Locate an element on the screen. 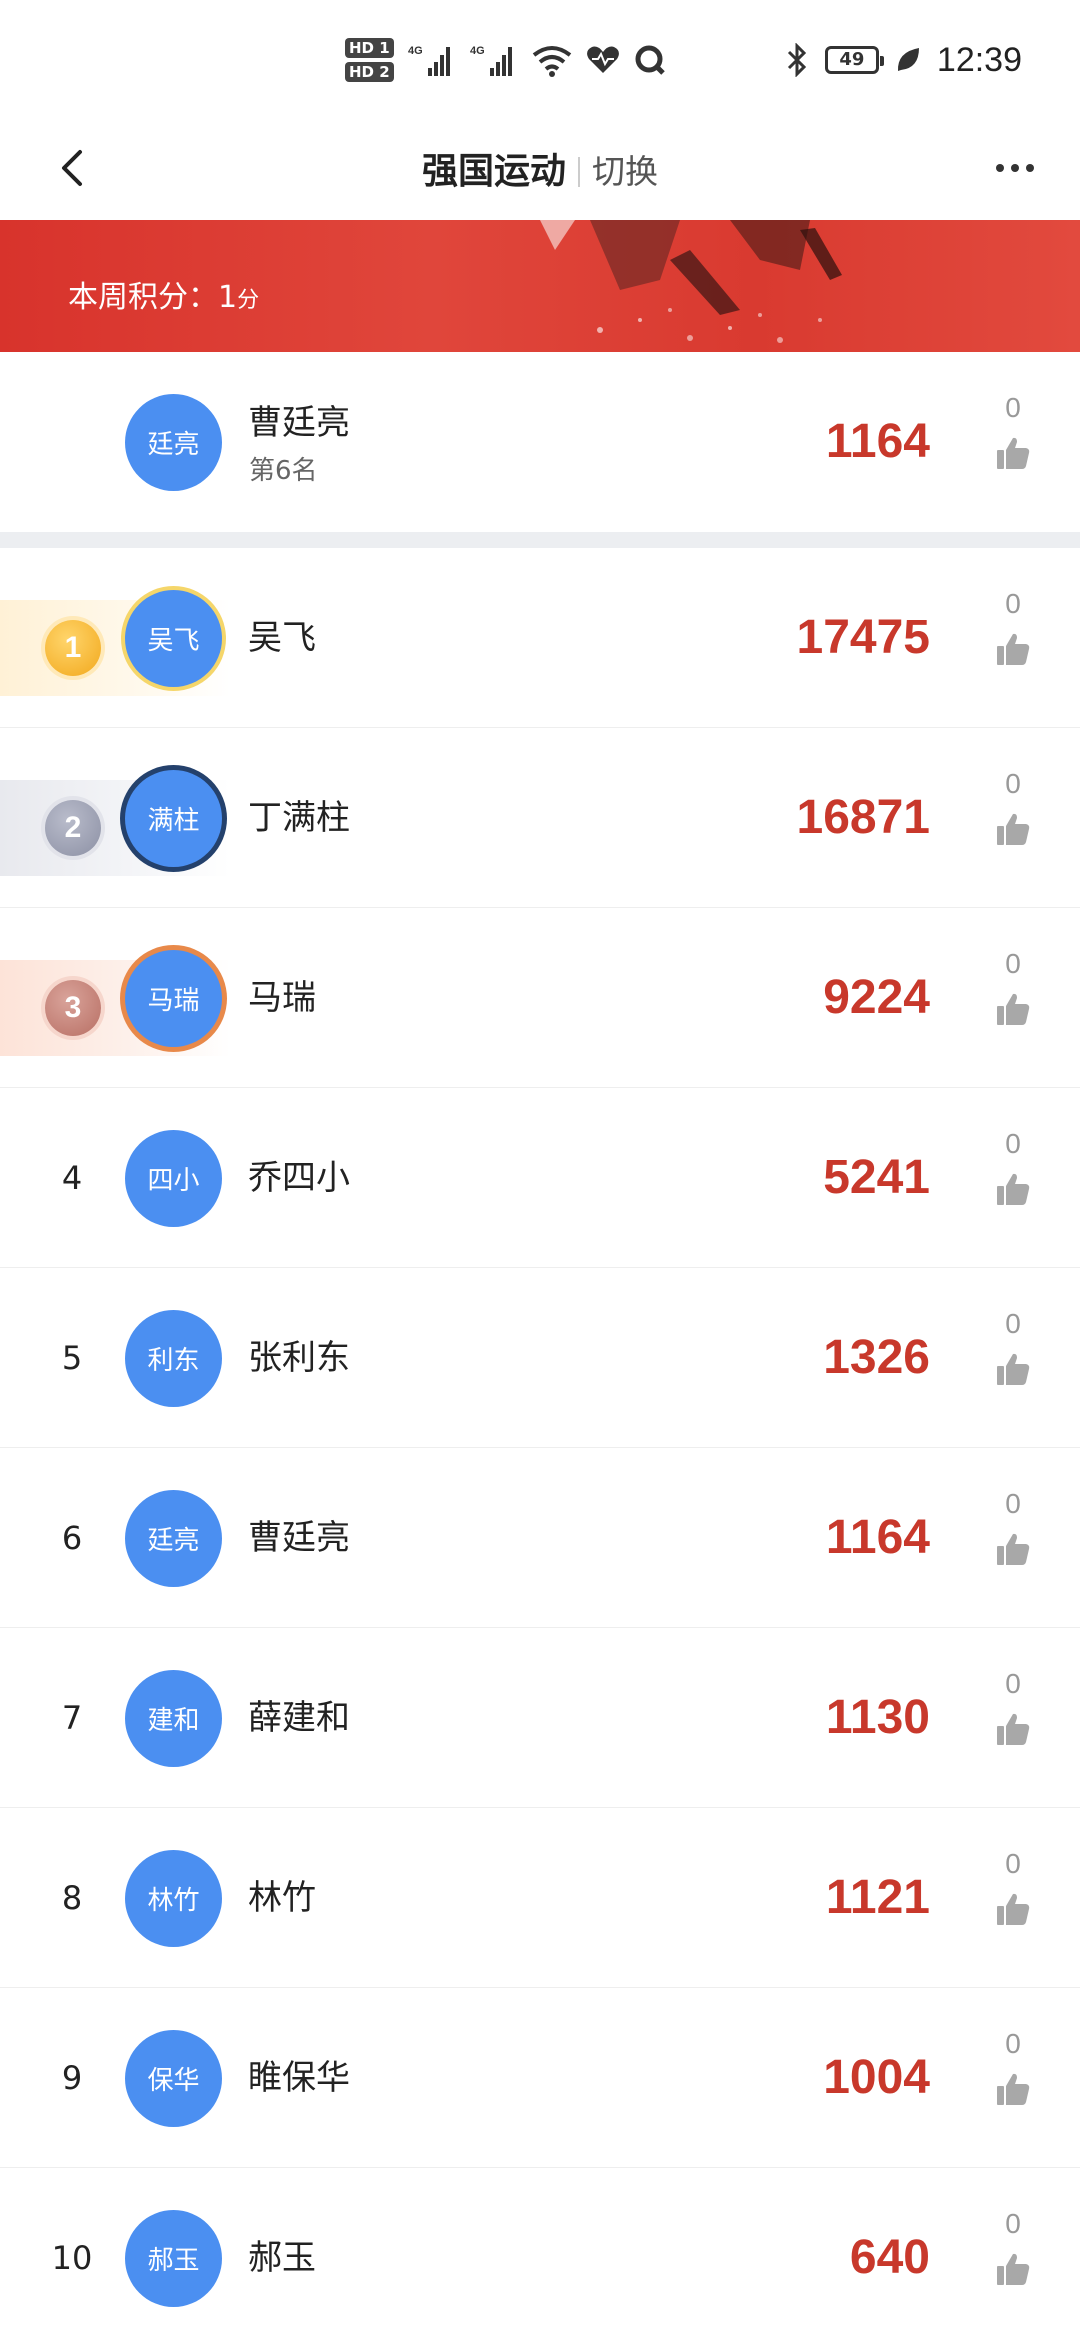  user-name: 张利东 is located at coordinates (299, 1358).